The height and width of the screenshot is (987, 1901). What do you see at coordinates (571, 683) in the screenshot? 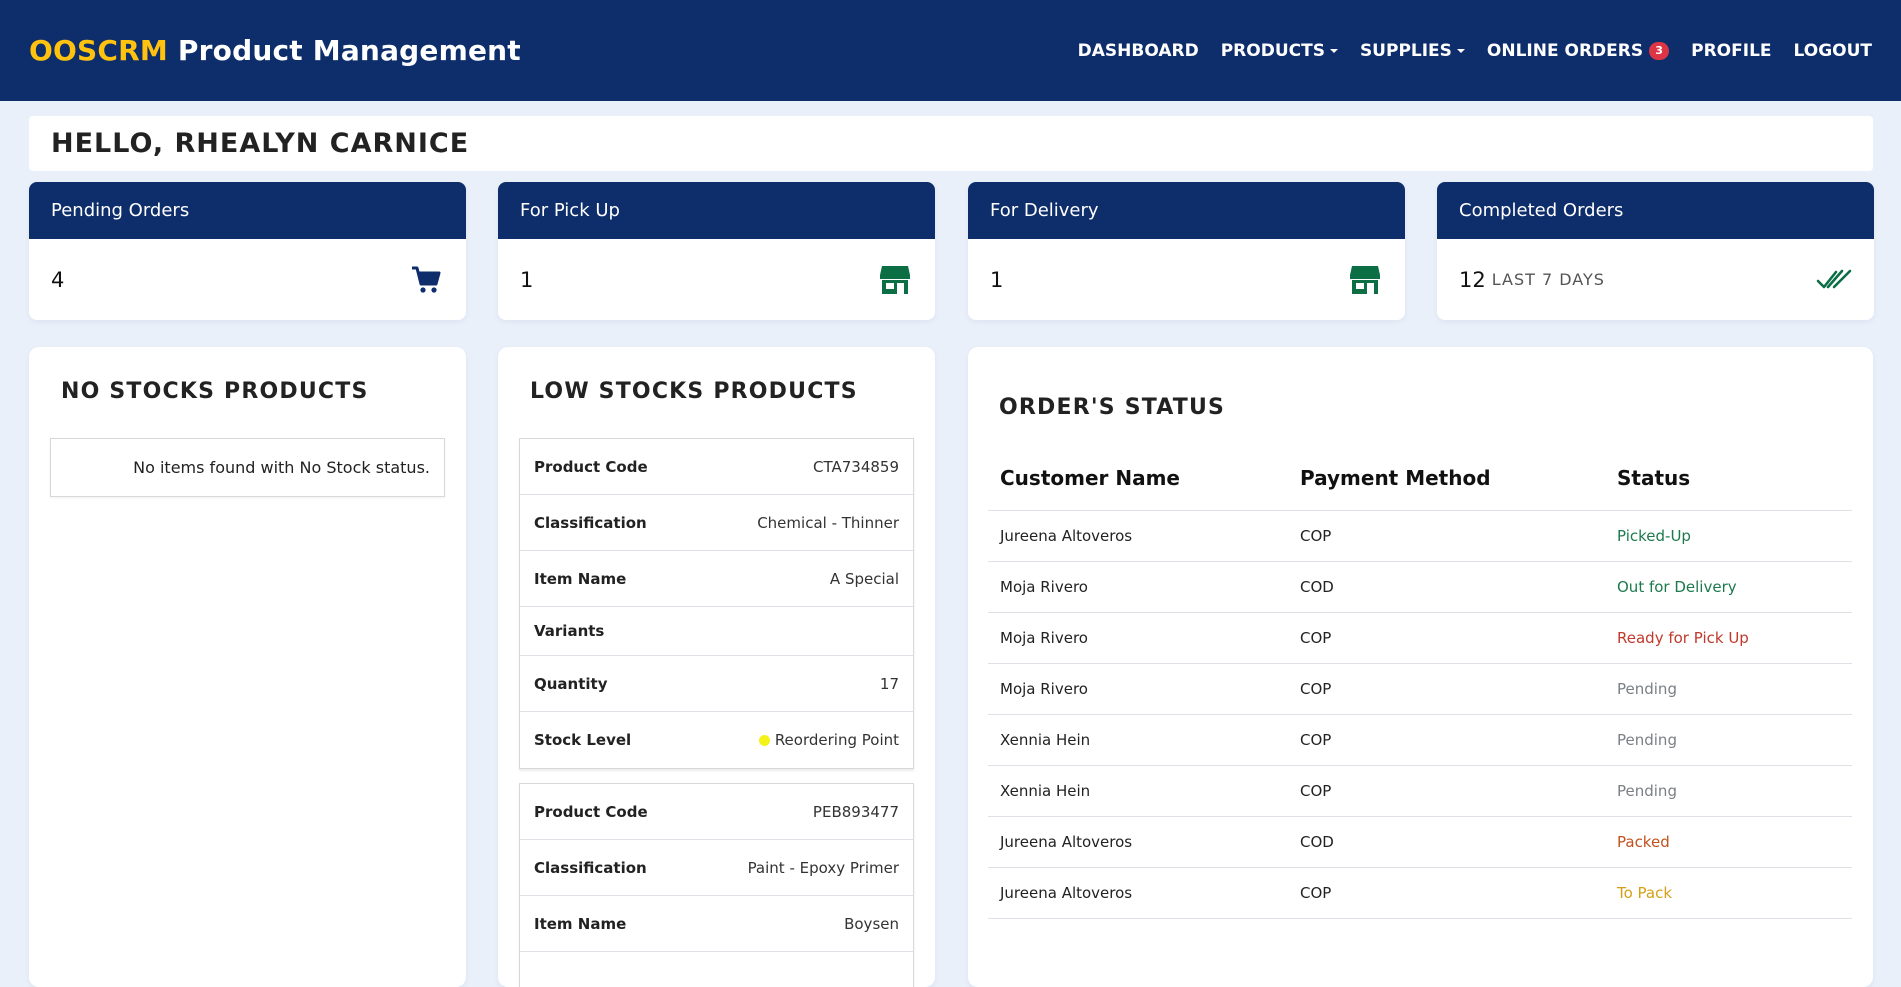
I see `quantity-label: Quantity` at bounding box center [571, 683].